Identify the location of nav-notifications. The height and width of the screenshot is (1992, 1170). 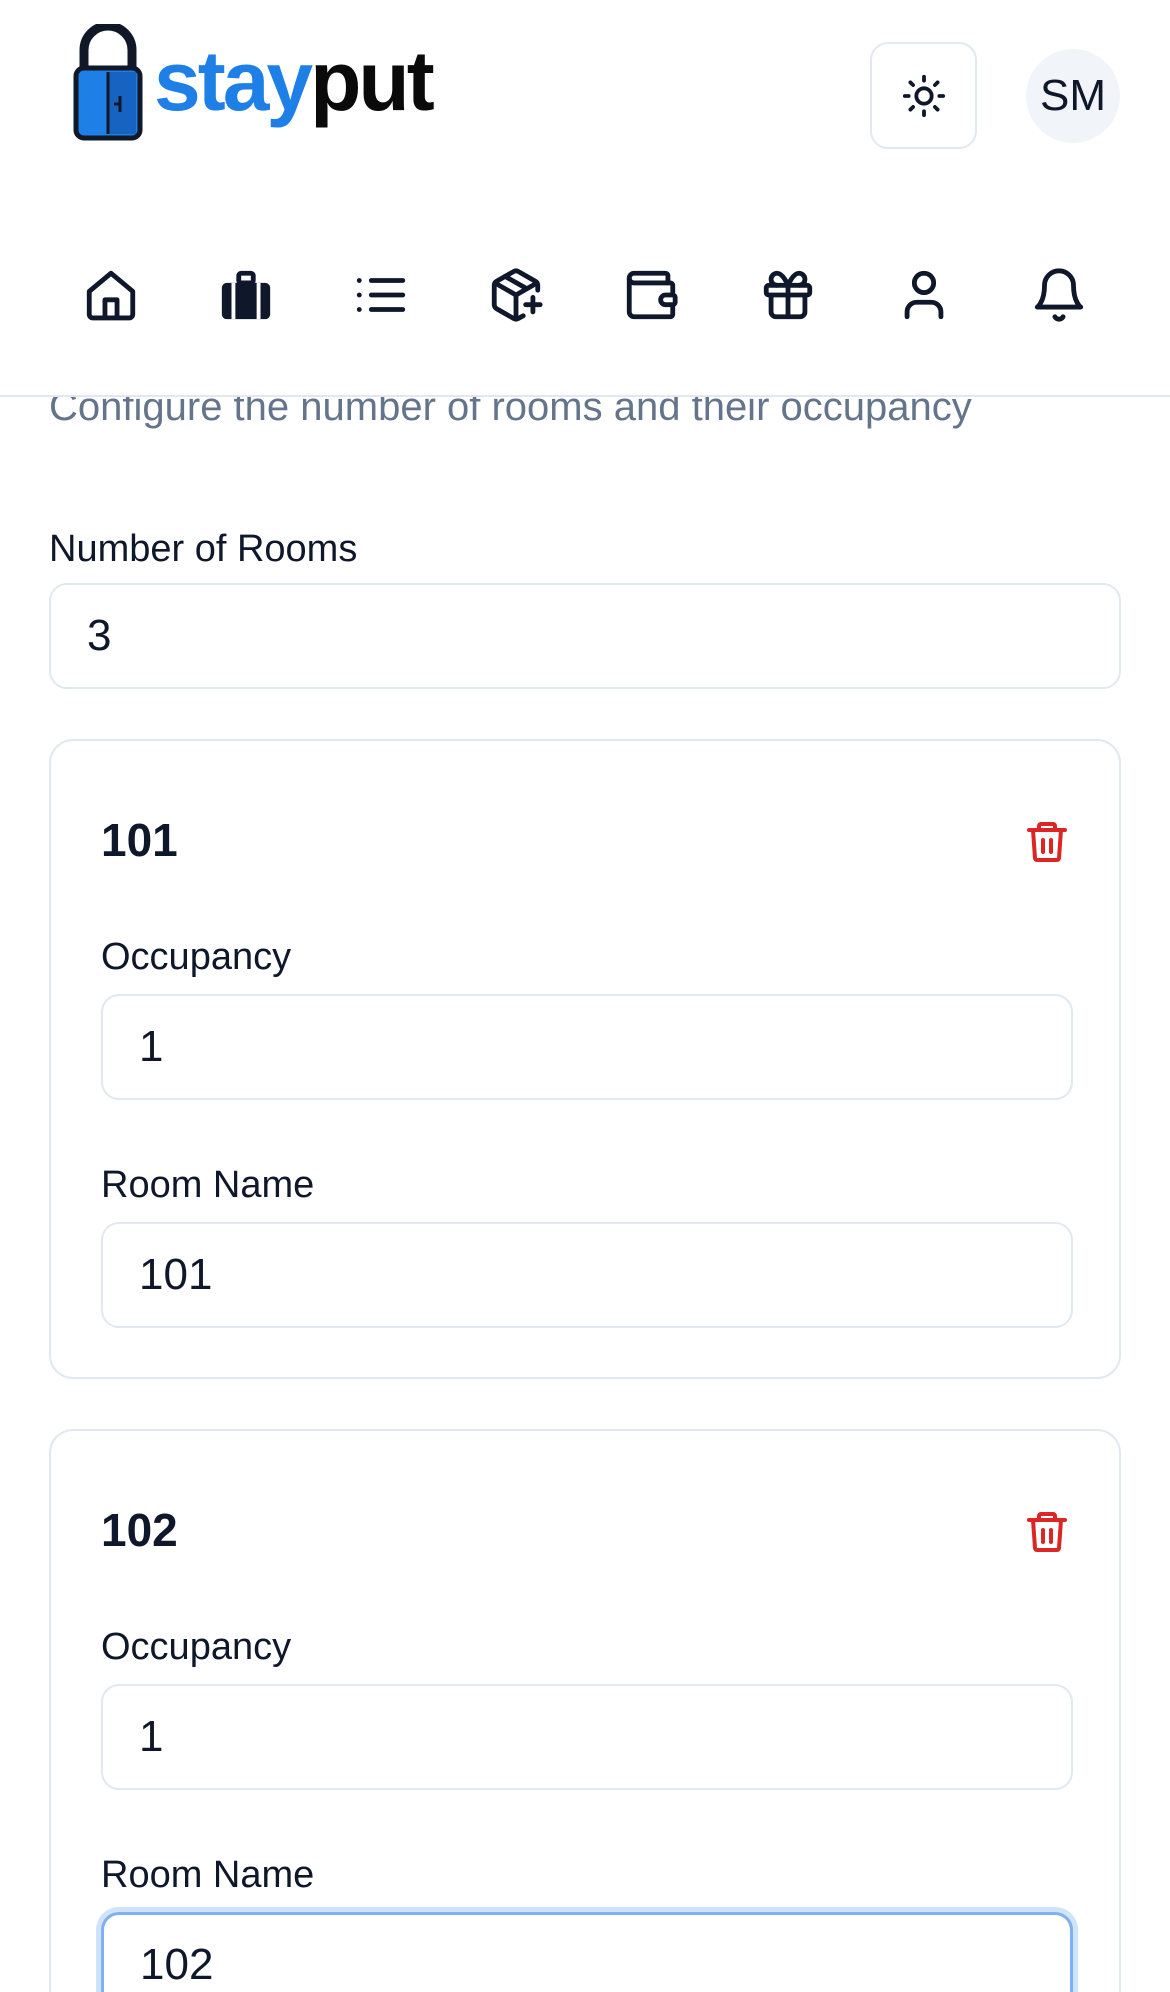
(1059, 295).